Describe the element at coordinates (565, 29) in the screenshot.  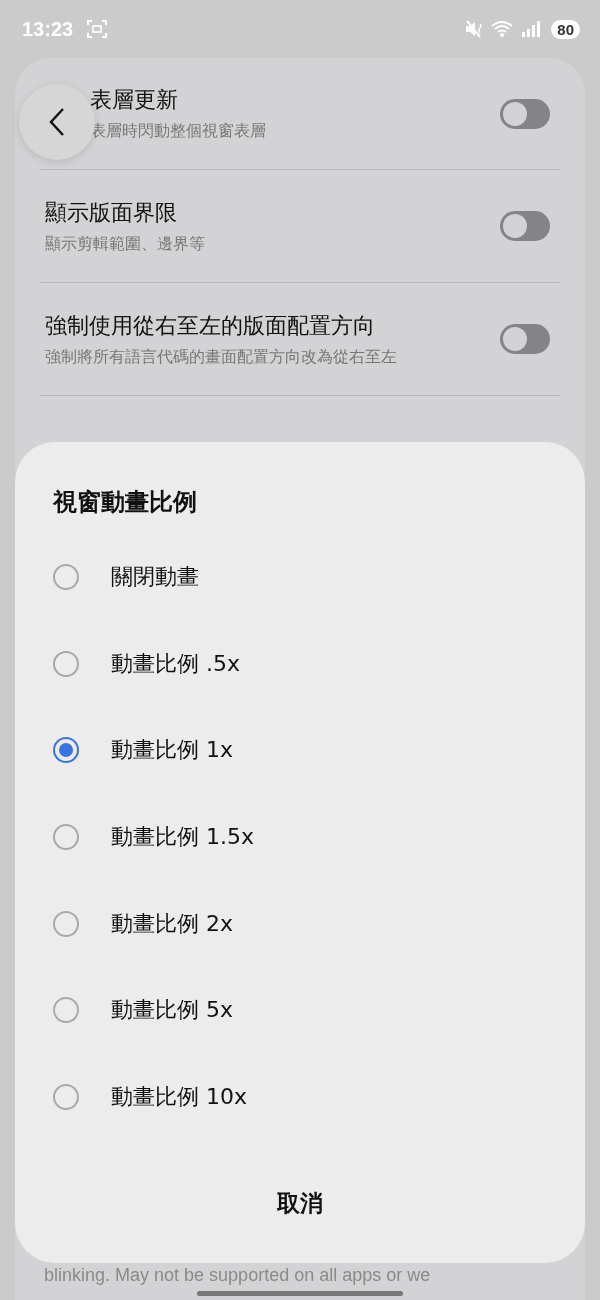
I see `battery-level: 80` at that location.